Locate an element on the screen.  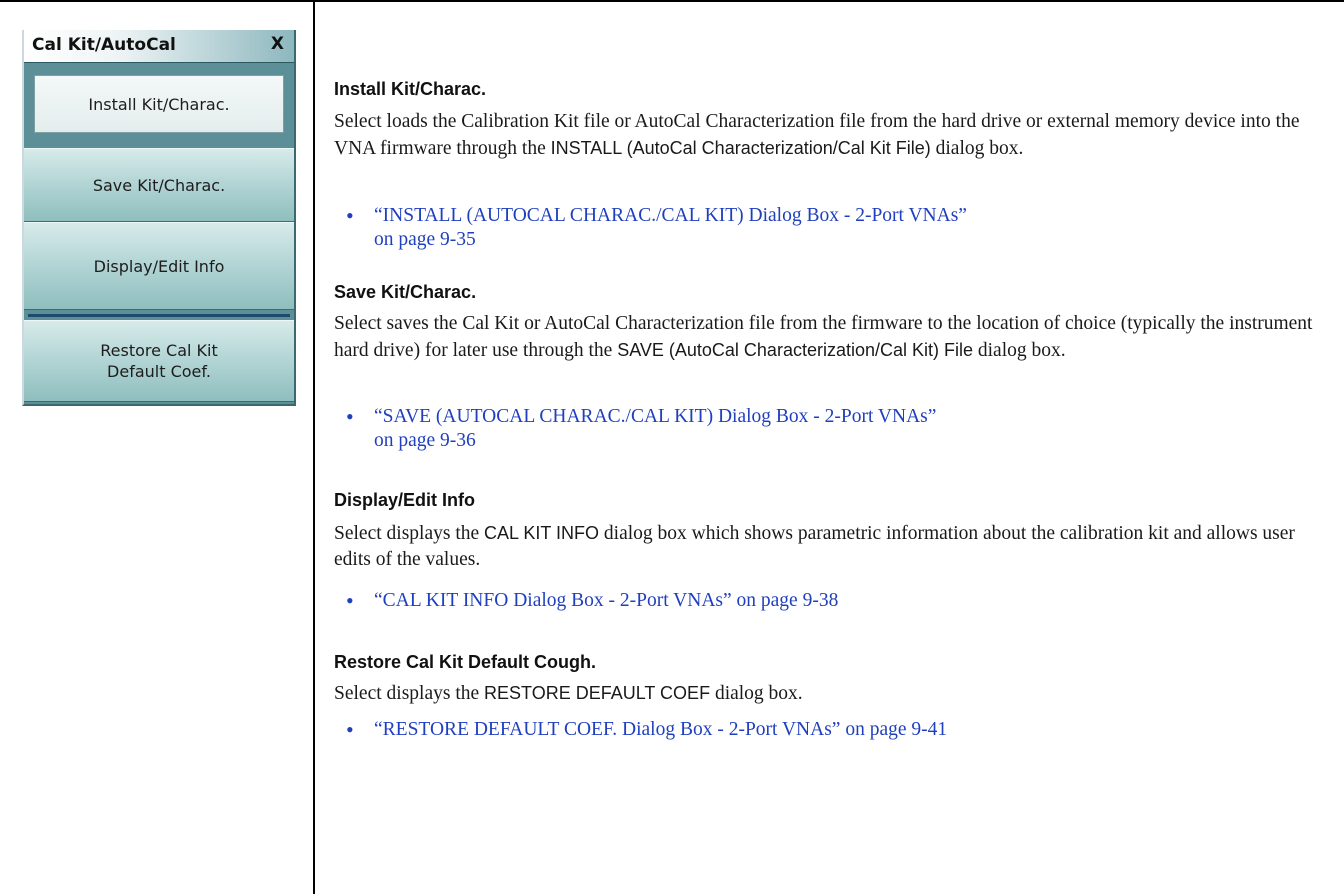
display-edit-info-button: Display/Edit Info is located at coordinates (159, 266).